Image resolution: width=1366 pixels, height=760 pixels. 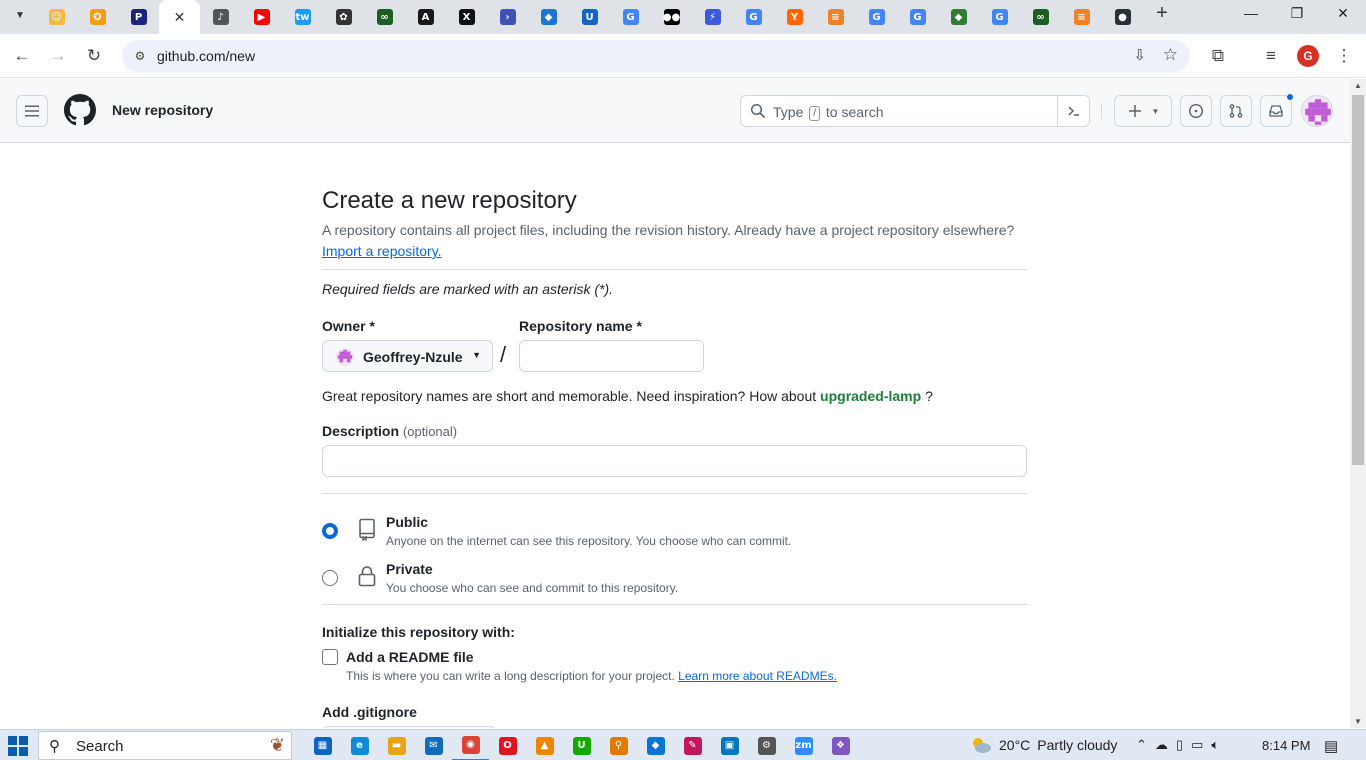 I want to click on tab-bolt: ⚡, so click(x=712, y=17).